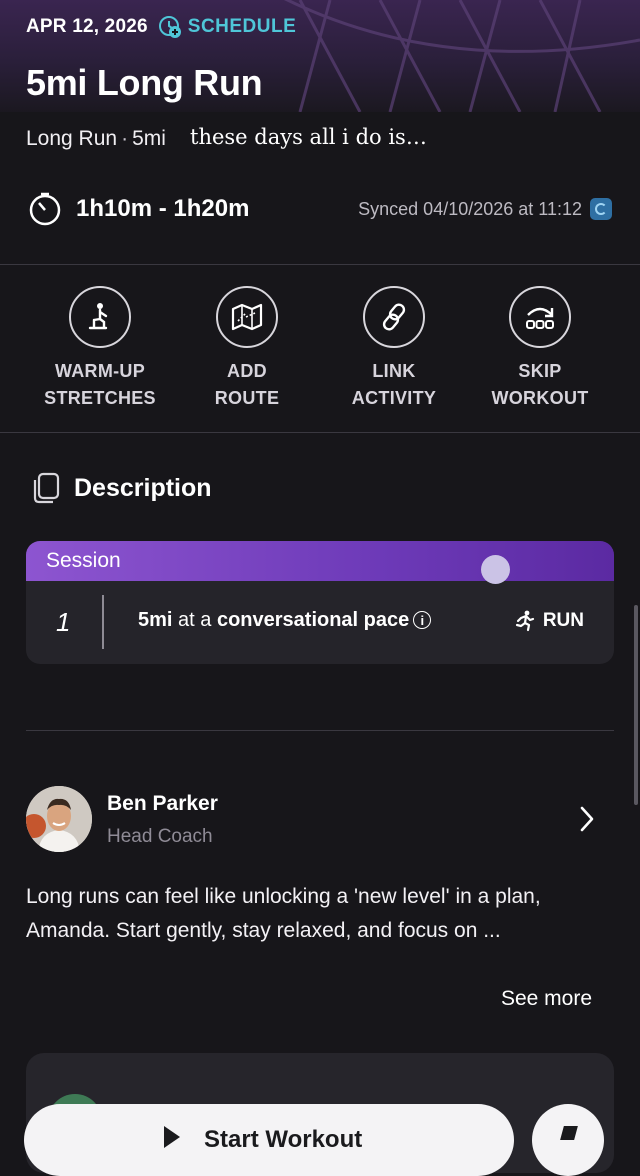 This screenshot has height=1176, width=640. What do you see at coordinates (422, 620) in the screenshot?
I see `info-icon: i` at bounding box center [422, 620].